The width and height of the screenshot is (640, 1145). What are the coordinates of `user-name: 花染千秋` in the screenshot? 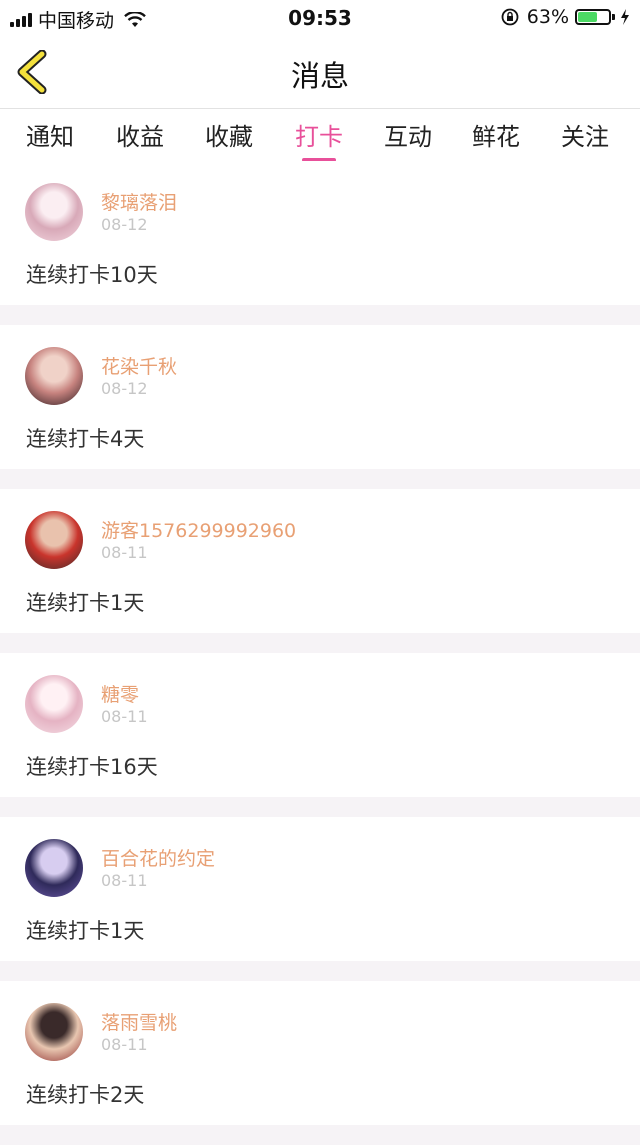 It's located at (139, 365).